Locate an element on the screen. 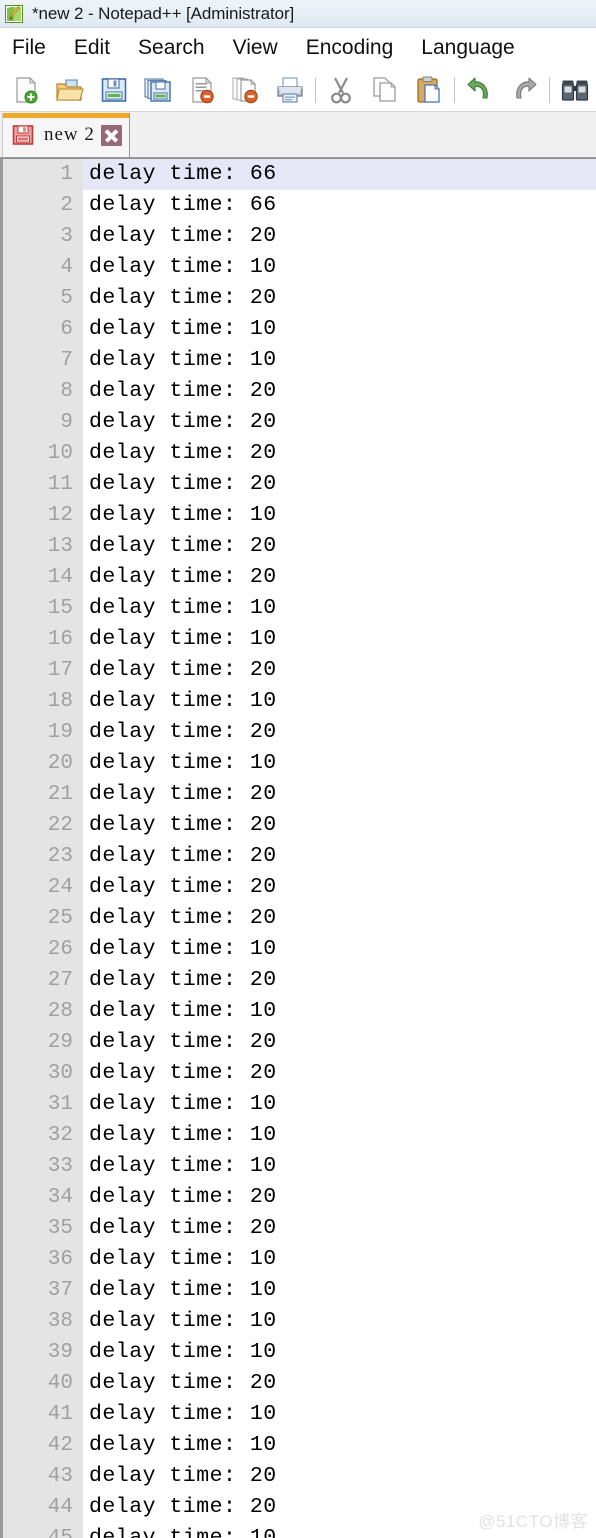 The width and height of the screenshot is (596, 1538). code-line: 22 delay time: 20 is located at coordinates (298, 825).